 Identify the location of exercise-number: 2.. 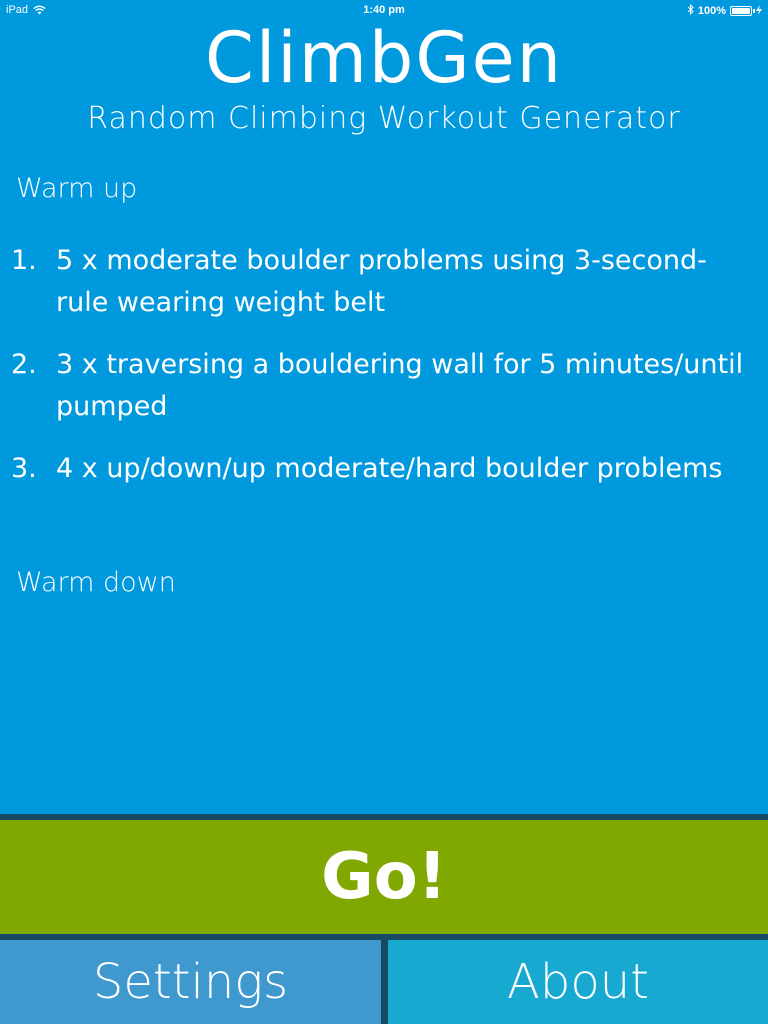
(24, 364).